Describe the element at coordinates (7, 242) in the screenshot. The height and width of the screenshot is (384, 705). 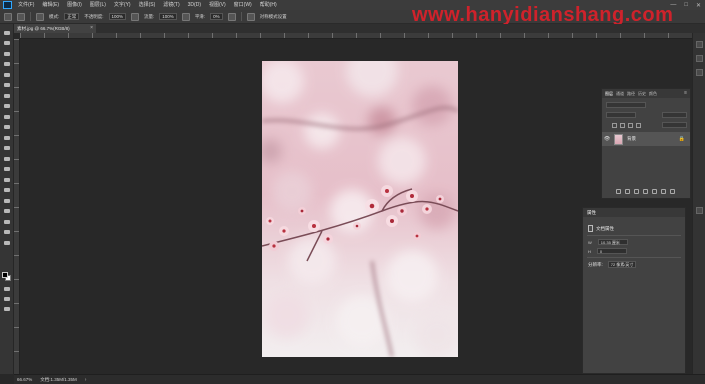
I see `more-tools-icon` at that location.